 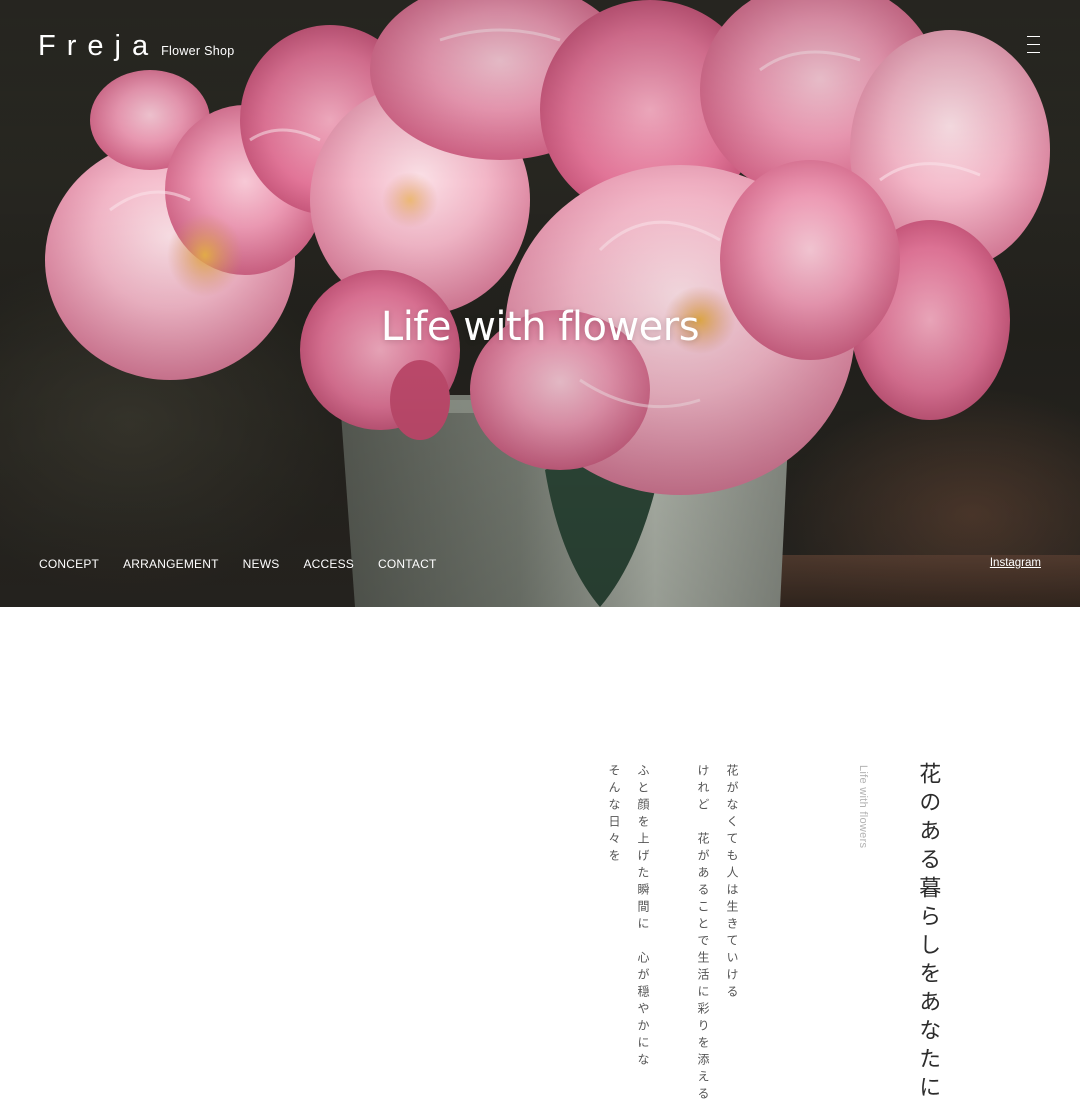 What do you see at coordinates (328, 564) in the screenshot?
I see `nav-item-access: ACCESS` at bounding box center [328, 564].